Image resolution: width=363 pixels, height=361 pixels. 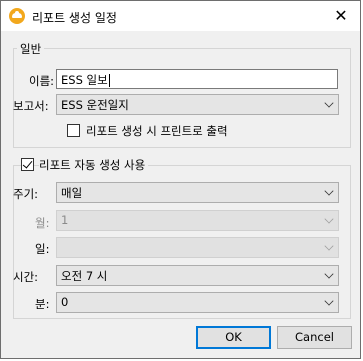 I want to click on day-select, so click(x=197, y=247).